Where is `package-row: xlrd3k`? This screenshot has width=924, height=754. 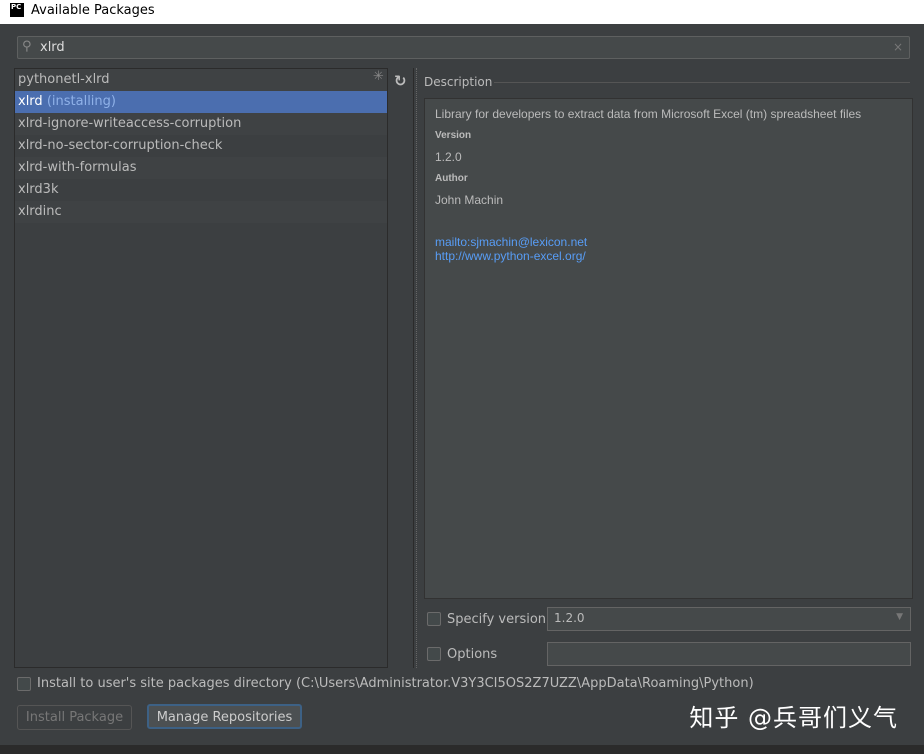 package-row: xlrd3k is located at coordinates (201, 190).